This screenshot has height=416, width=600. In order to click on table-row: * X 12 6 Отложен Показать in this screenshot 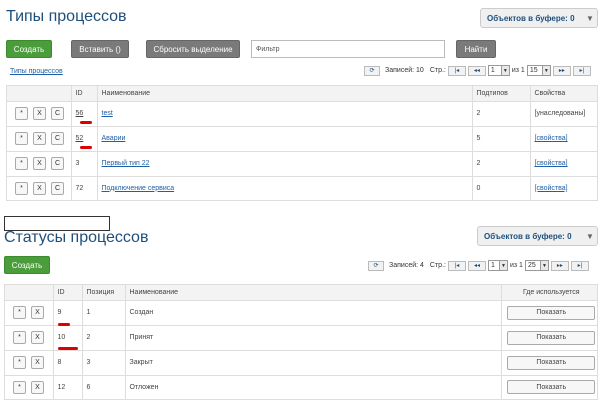, I will do `click(301, 386)`.